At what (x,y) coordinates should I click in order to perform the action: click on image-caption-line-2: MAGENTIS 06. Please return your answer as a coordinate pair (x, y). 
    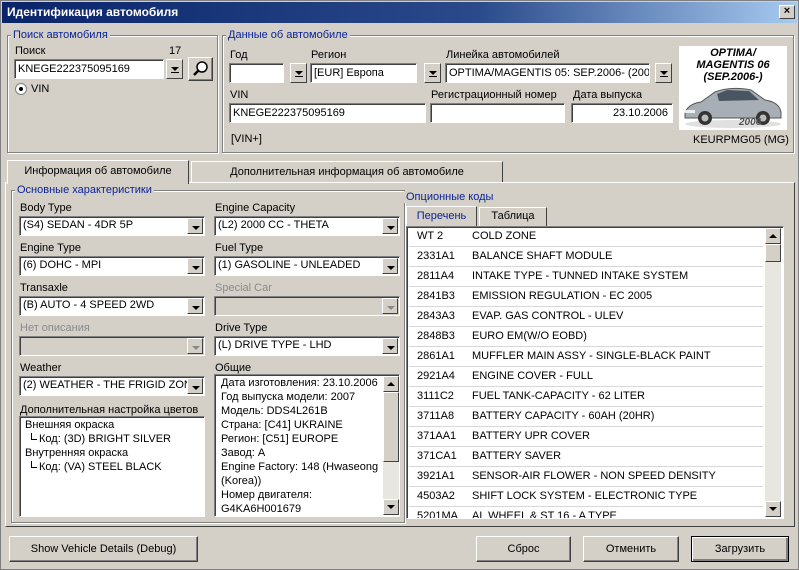
    Looking at the image, I should click on (733, 65).